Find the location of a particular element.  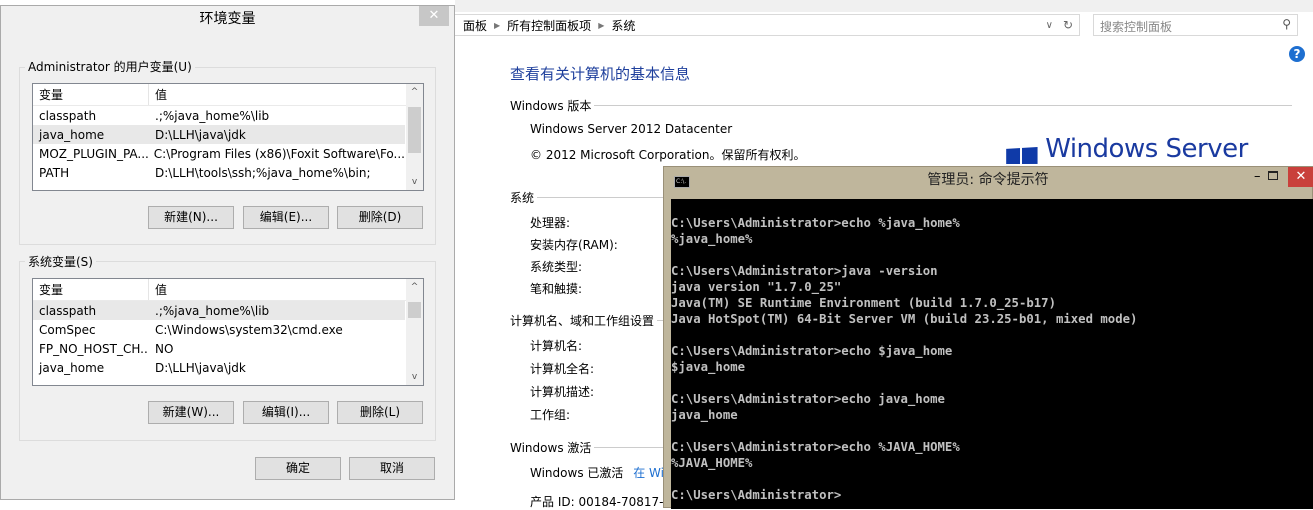

page-title: 查看有关计算机的基本信息 is located at coordinates (600, 74).